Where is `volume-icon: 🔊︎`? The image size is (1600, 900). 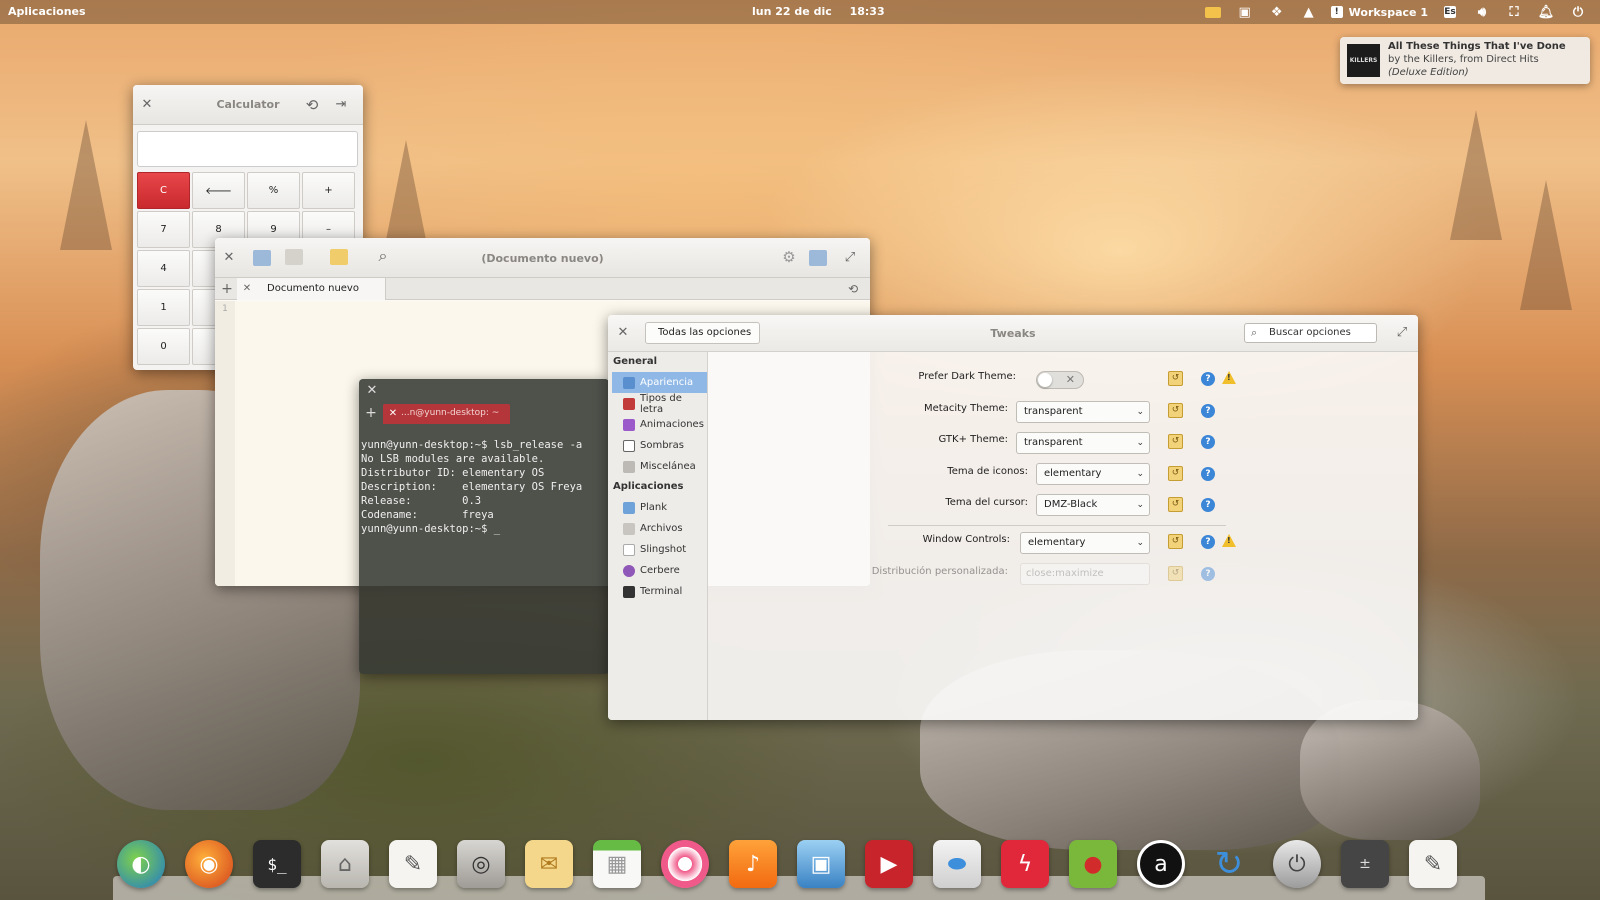
volume-icon: 🔊︎ is located at coordinates (1482, 12).